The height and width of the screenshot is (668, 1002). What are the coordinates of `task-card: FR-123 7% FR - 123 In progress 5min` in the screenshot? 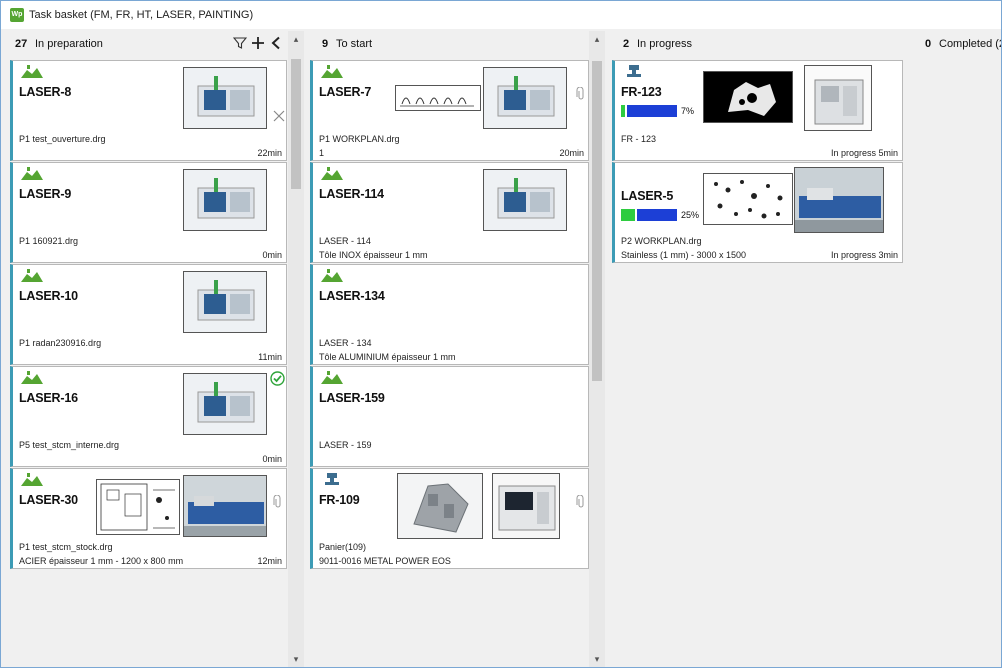 It's located at (757, 110).